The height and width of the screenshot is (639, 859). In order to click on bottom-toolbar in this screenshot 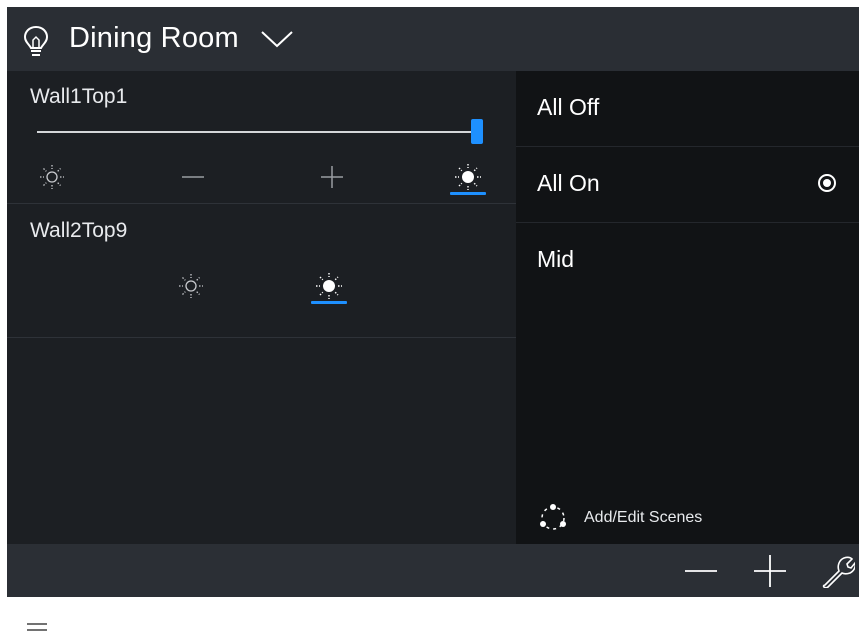, I will do `click(433, 570)`.